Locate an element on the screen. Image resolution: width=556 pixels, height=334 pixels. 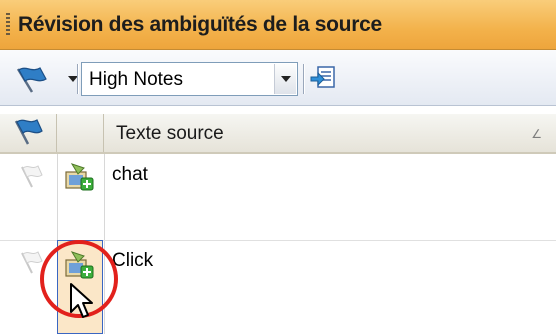
apply-filter-button is located at coordinates (323, 78).